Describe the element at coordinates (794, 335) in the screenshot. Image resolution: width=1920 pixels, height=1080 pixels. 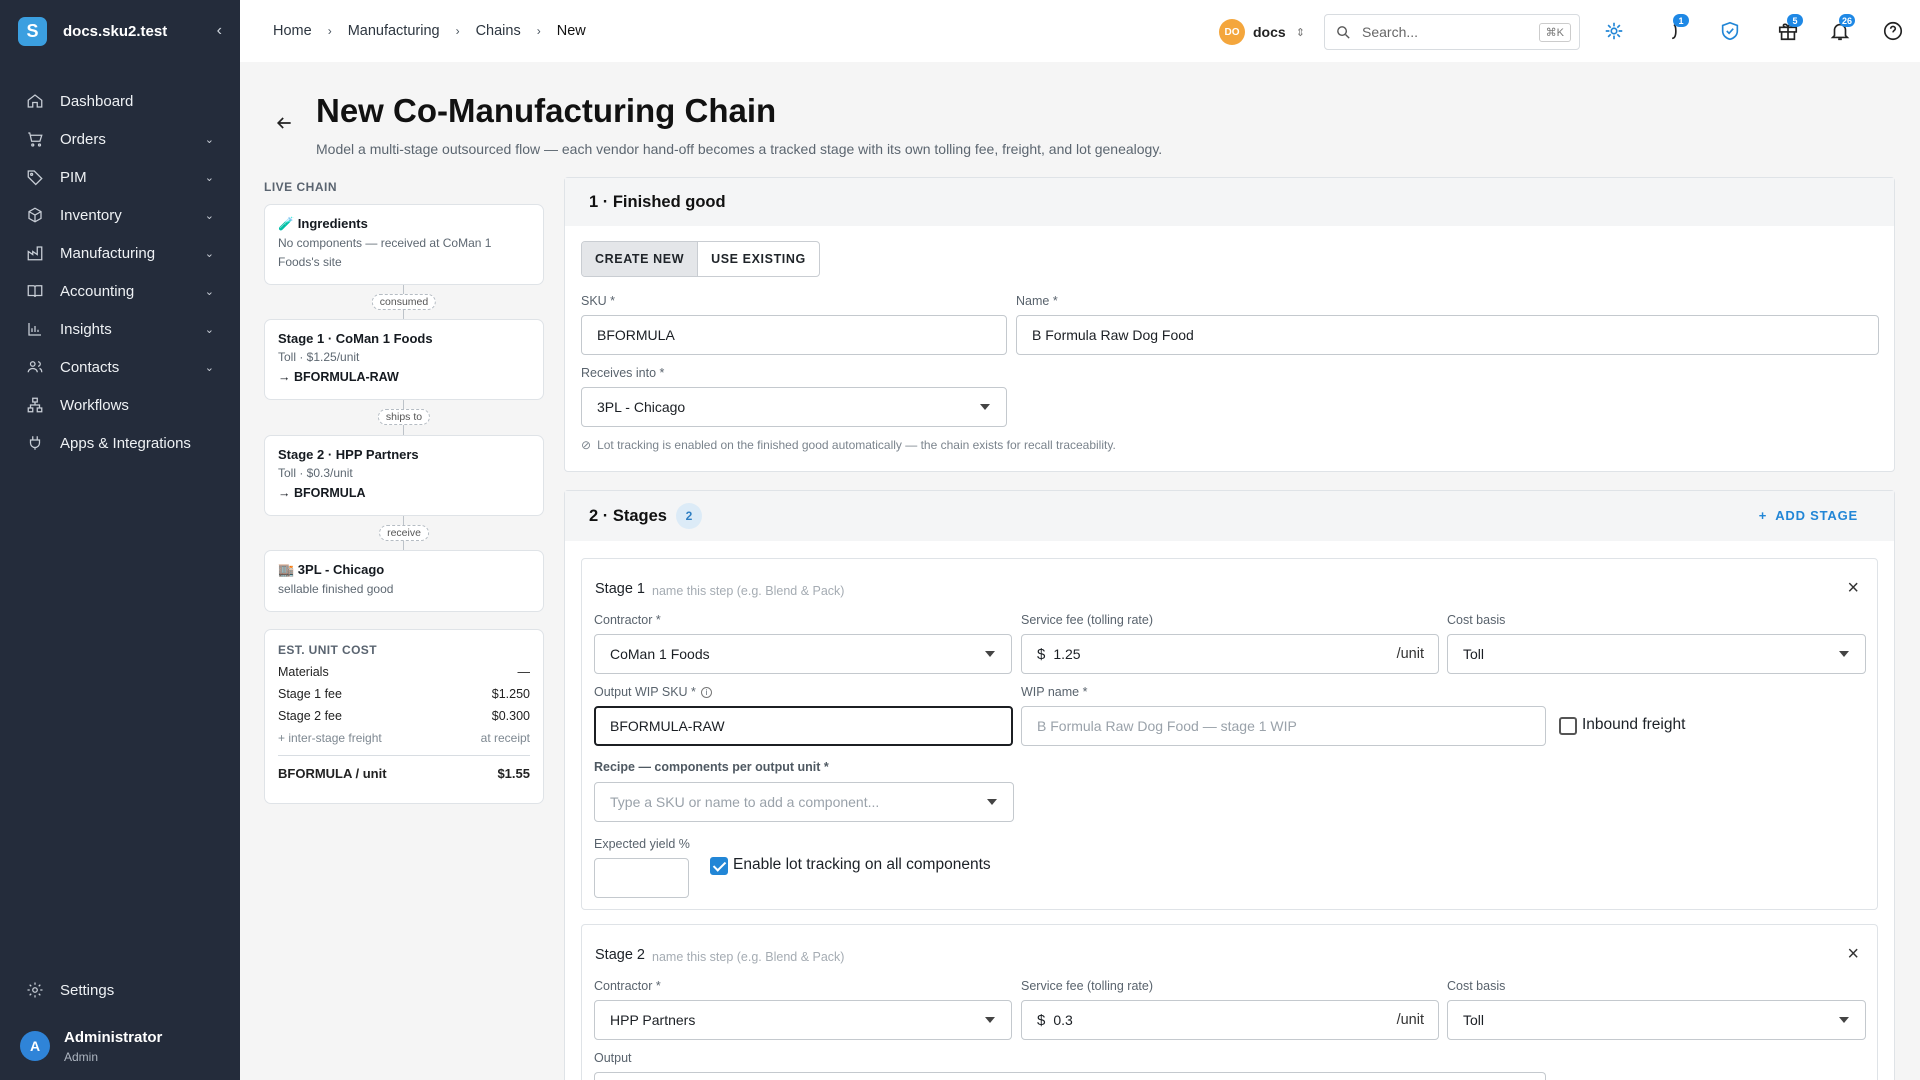
I see `sku-field: BFORMULA` at that location.